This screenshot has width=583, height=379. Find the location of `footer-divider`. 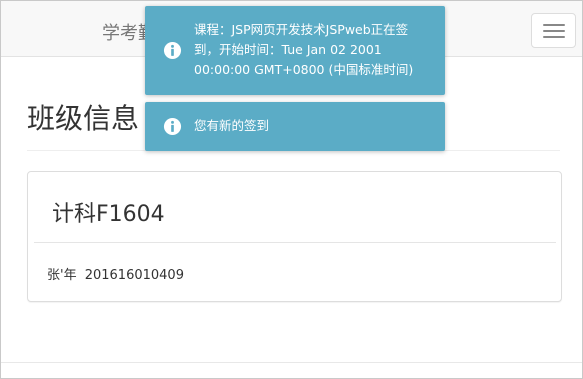

footer-divider is located at coordinates (291, 362).